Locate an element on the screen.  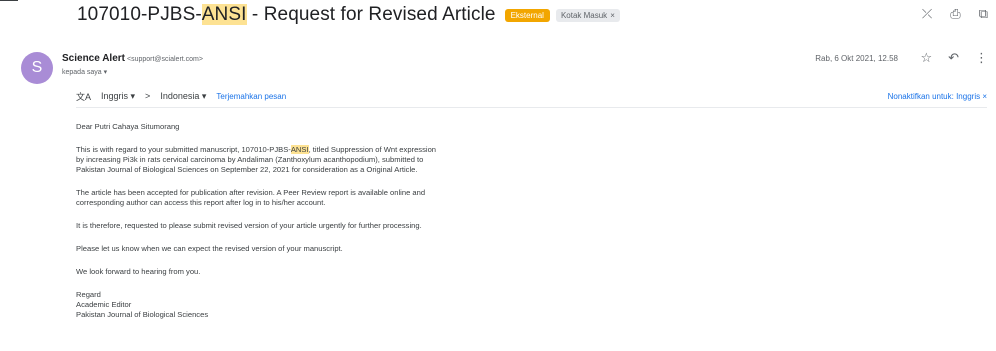
collapse-icon: ⤫ is located at coordinates (927, 14).